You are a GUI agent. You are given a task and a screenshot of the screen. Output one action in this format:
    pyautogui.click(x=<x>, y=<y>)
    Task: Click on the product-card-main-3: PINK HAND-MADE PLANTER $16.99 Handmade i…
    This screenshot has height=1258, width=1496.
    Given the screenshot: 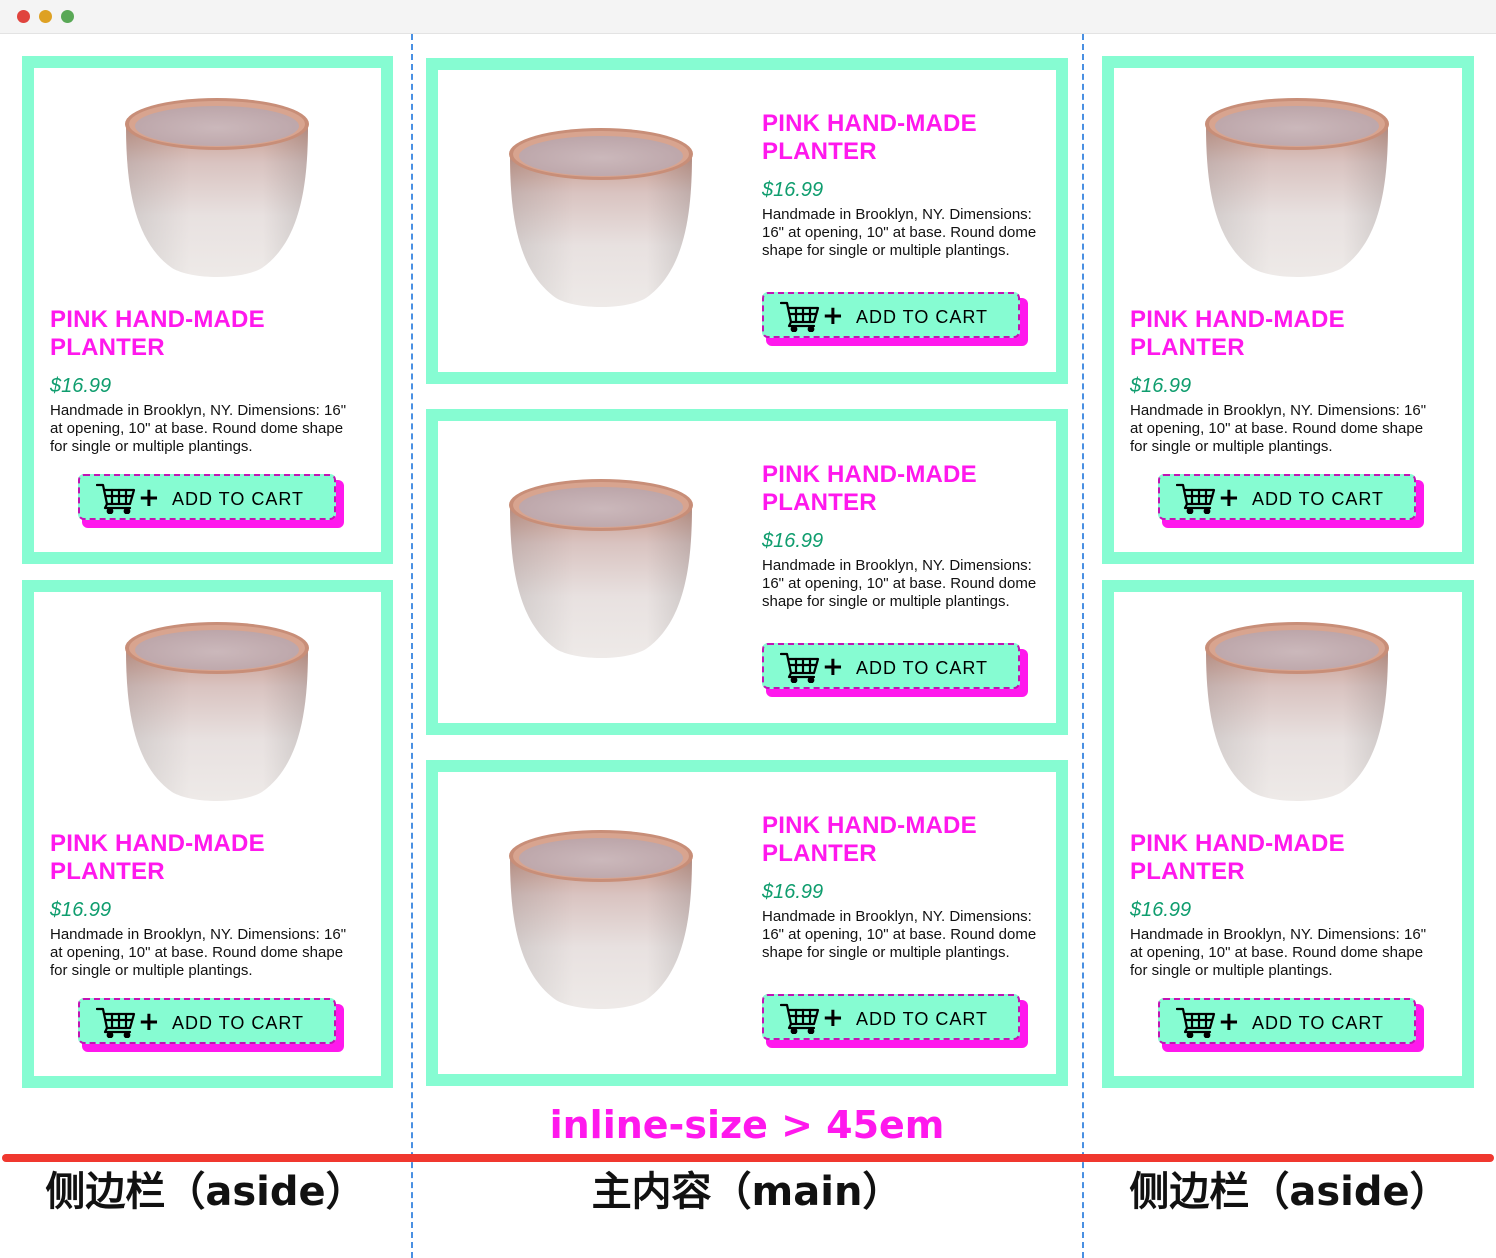 What is the action you would take?
    pyautogui.click(x=747, y=923)
    